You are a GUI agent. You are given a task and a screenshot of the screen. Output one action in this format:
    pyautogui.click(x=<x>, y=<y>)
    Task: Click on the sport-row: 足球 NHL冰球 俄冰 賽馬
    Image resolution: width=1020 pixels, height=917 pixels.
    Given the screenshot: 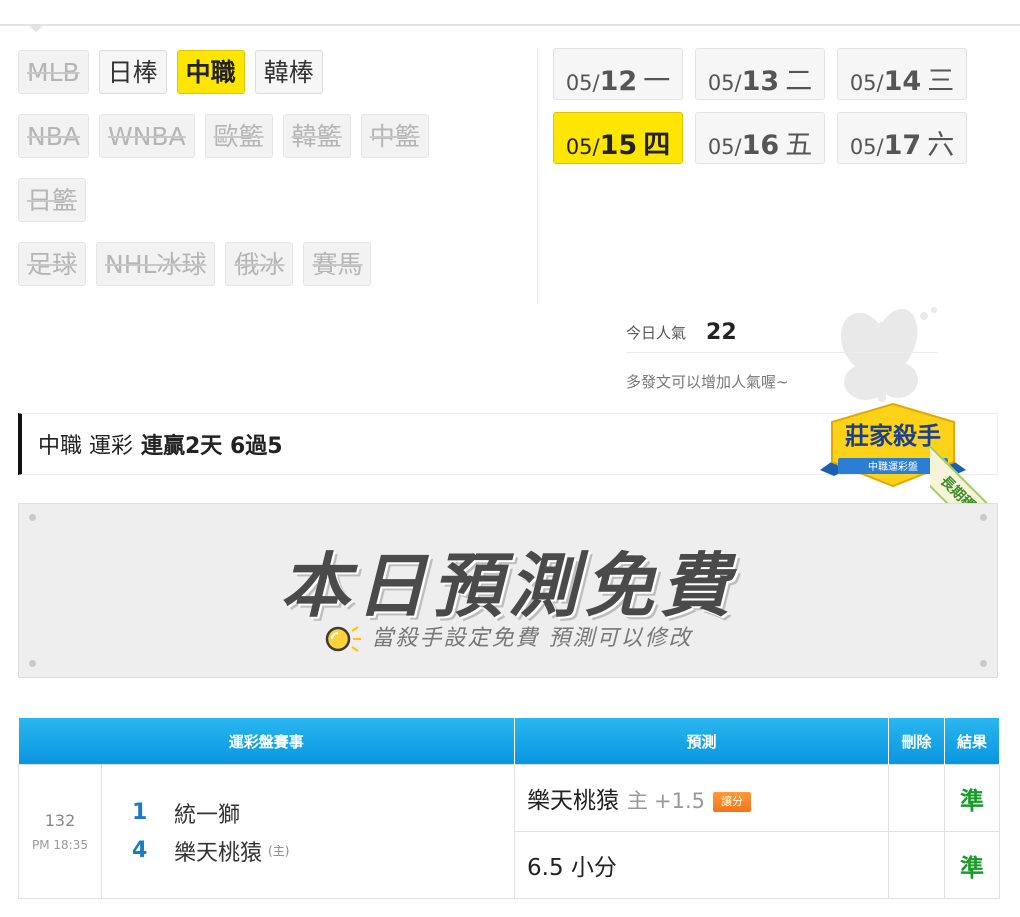 What is the action you would take?
    pyautogui.click(x=268, y=264)
    